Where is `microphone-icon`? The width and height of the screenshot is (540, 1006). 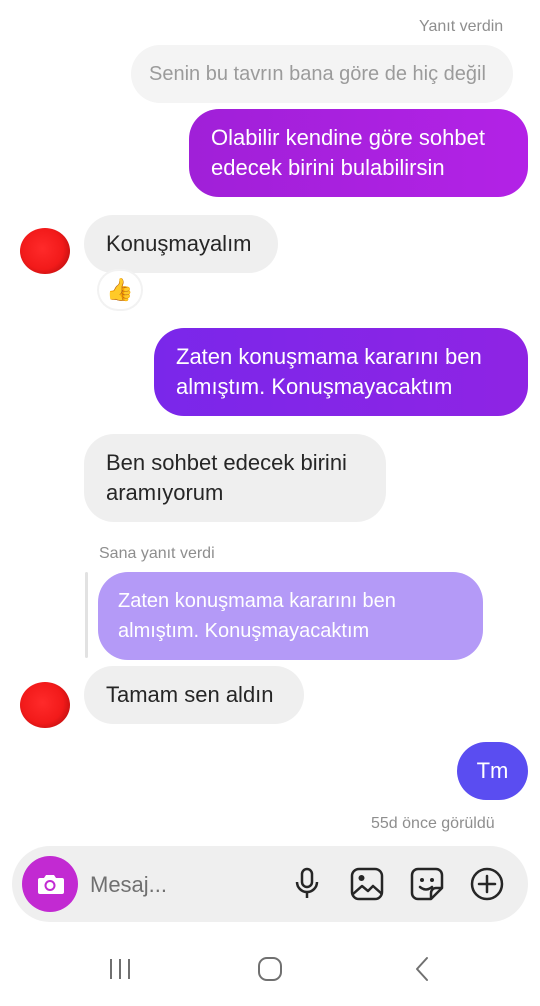 microphone-icon is located at coordinates (307, 882).